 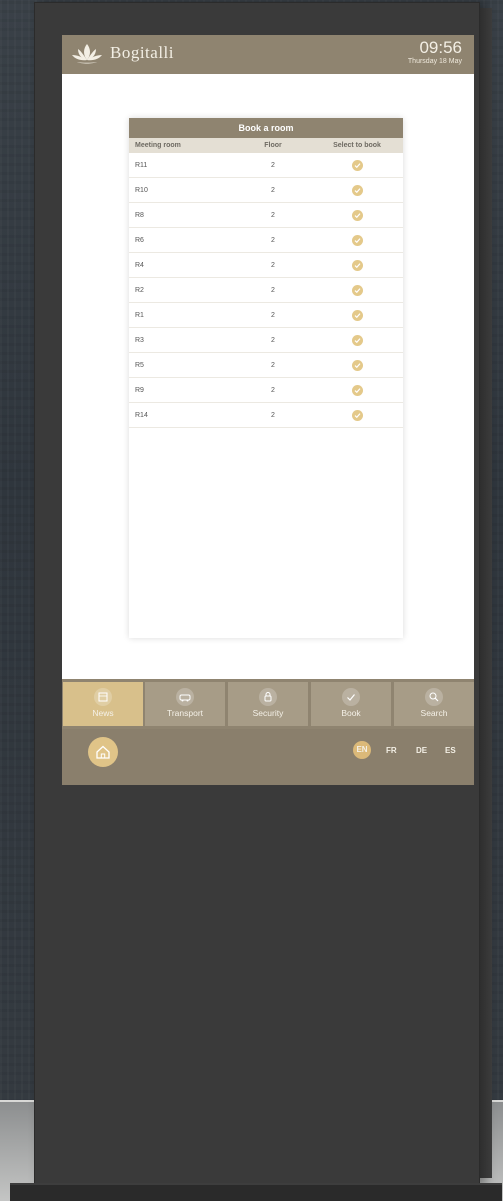 What do you see at coordinates (185, 713) in the screenshot?
I see `nav-transport-label: Transport` at bounding box center [185, 713].